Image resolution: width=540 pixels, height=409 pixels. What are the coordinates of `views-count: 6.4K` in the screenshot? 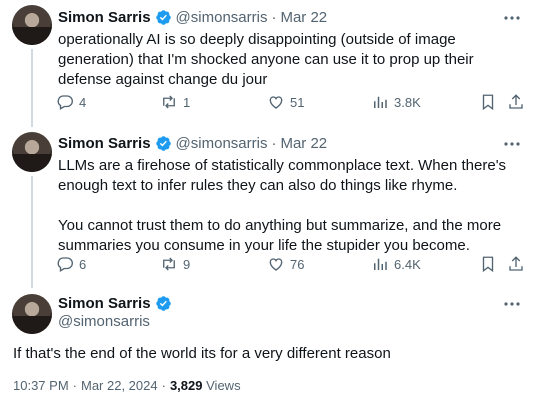 It's located at (407, 264).